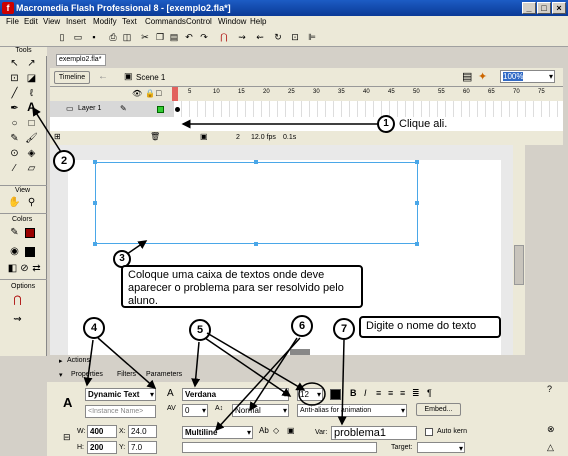 This screenshot has width=568, height=456. What do you see at coordinates (14, 168) in the screenshot?
I see `eyedropper-tool-icon: ⁄` at bounding box center [14, 168].